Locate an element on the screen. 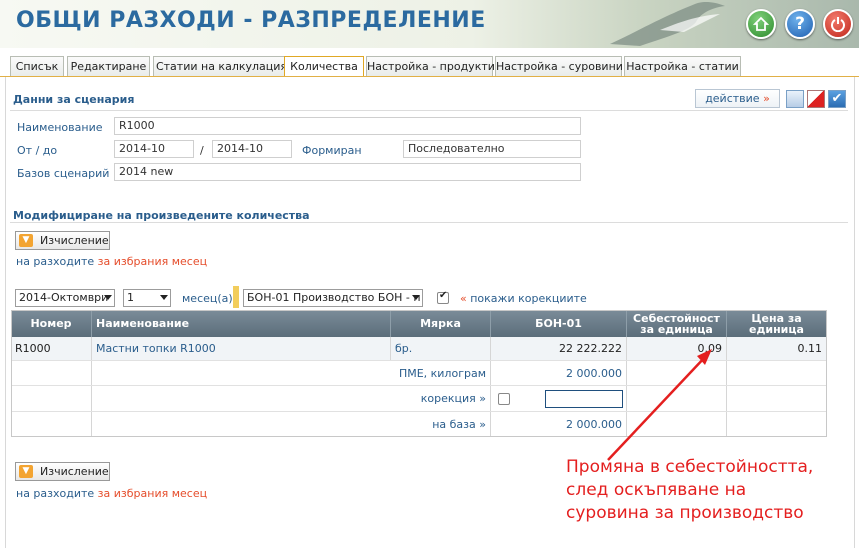  scenario-section-title: Данни за сценария is located at coordinates (74, 99).